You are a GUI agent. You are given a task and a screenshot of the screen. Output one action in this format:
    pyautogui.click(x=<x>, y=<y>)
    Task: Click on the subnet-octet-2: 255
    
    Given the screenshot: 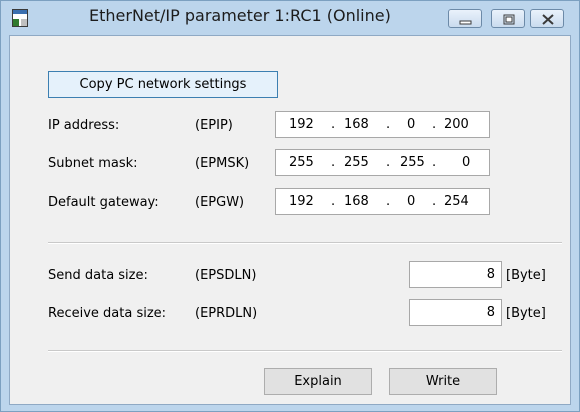 What is the action you would take?
    pyautogui.click(x=356, y=162)
    